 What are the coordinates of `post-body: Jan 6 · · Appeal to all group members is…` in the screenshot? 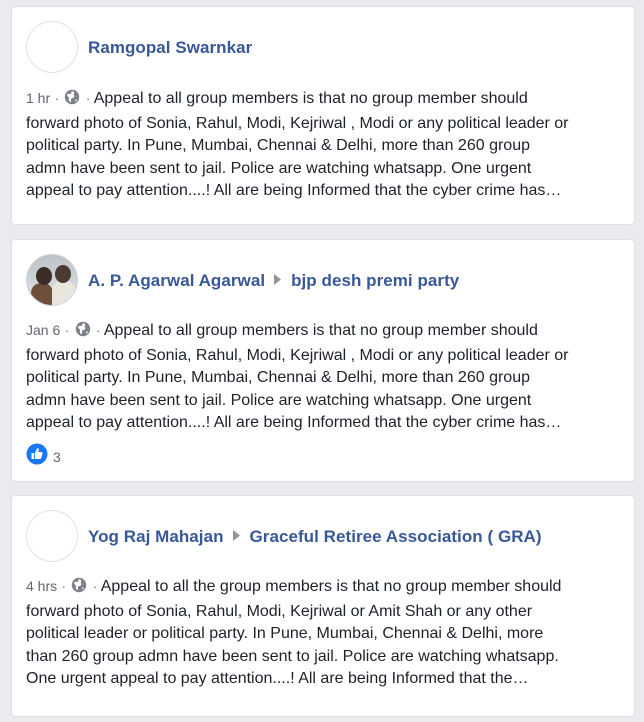 It's located at (326, 377).